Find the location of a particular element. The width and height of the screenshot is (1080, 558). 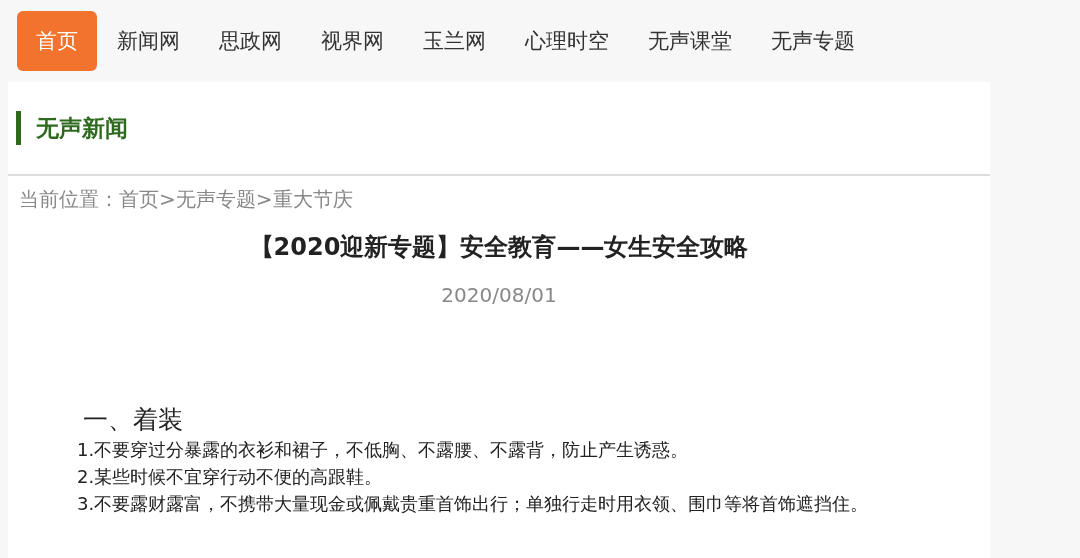

article-paragraph: 2.某些时候不宜穿行动不便的高跟鞋。 is located at coordinates (230, 477).